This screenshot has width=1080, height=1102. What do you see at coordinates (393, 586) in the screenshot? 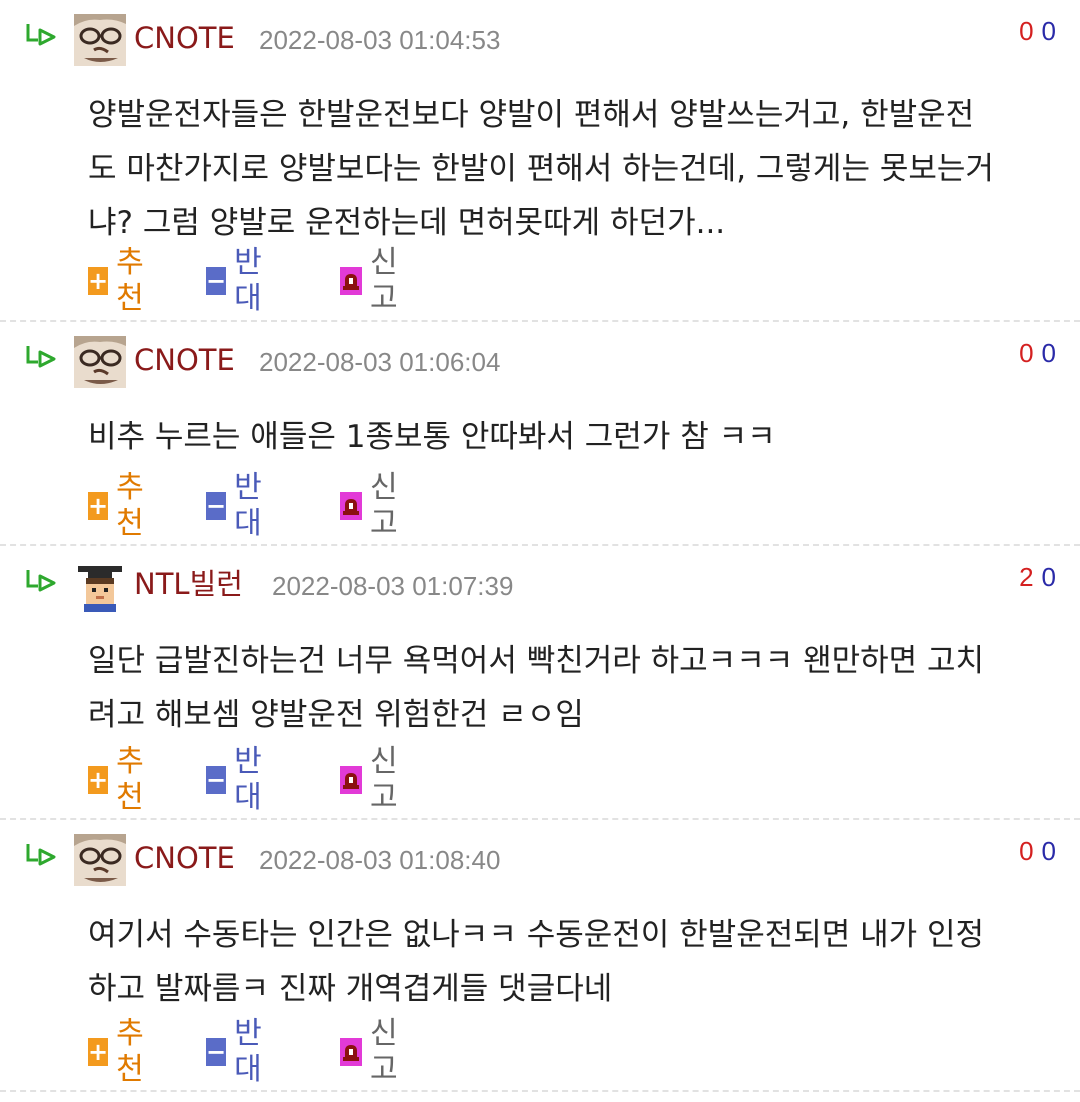
I see `timestamp: 2022-08-03 01:07:39` at bounding box center [393, 586].